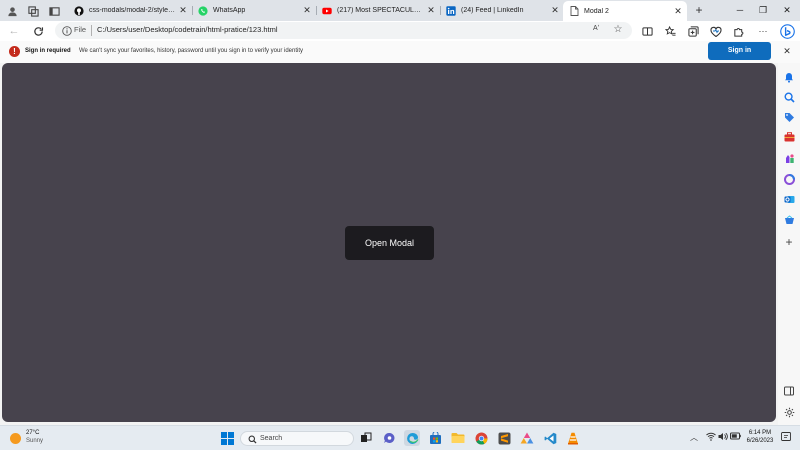  Describe the element at coordinates (739, 51) in the screenshot. I see `sign-in-button: Sign in` at that location.